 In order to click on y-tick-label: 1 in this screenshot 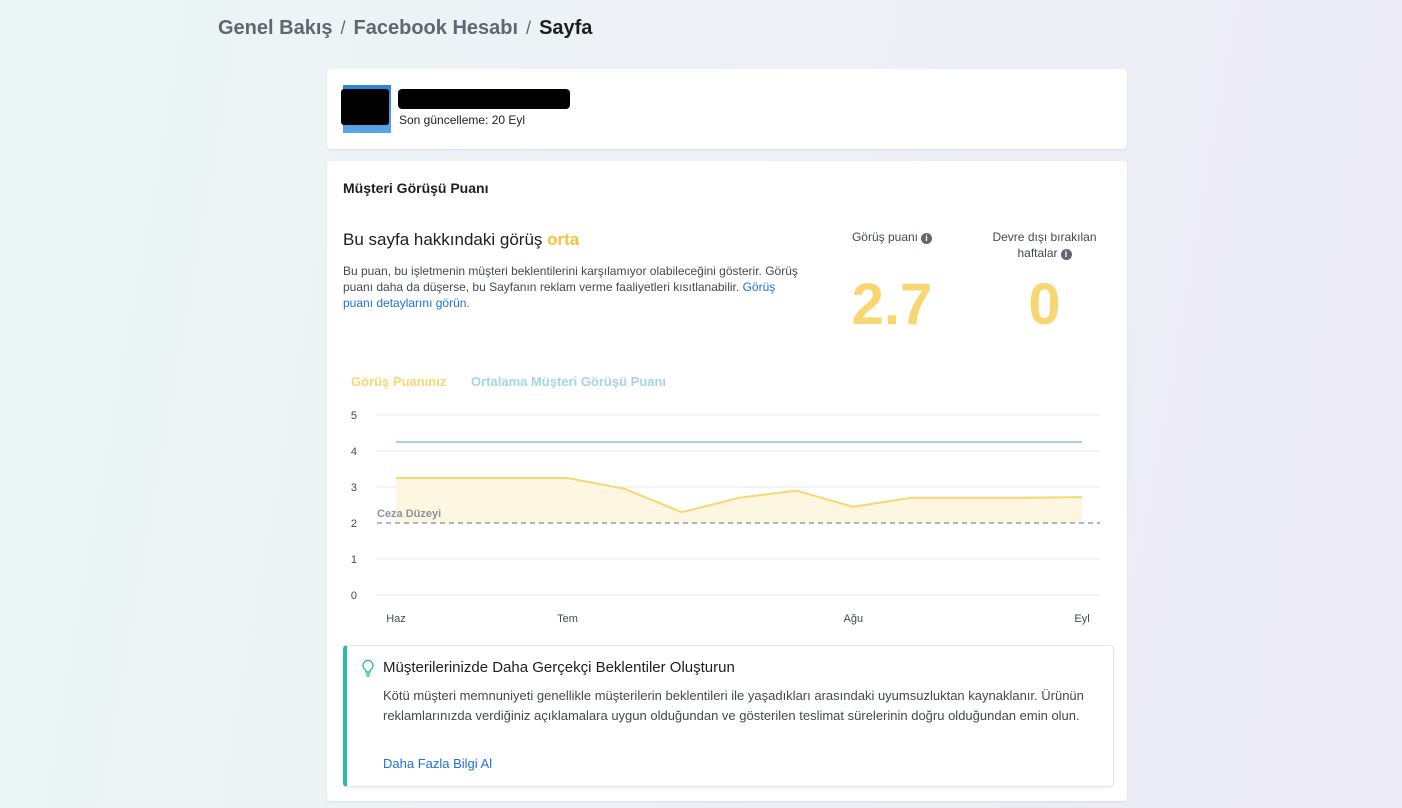, I will do `click(354, 560)`.